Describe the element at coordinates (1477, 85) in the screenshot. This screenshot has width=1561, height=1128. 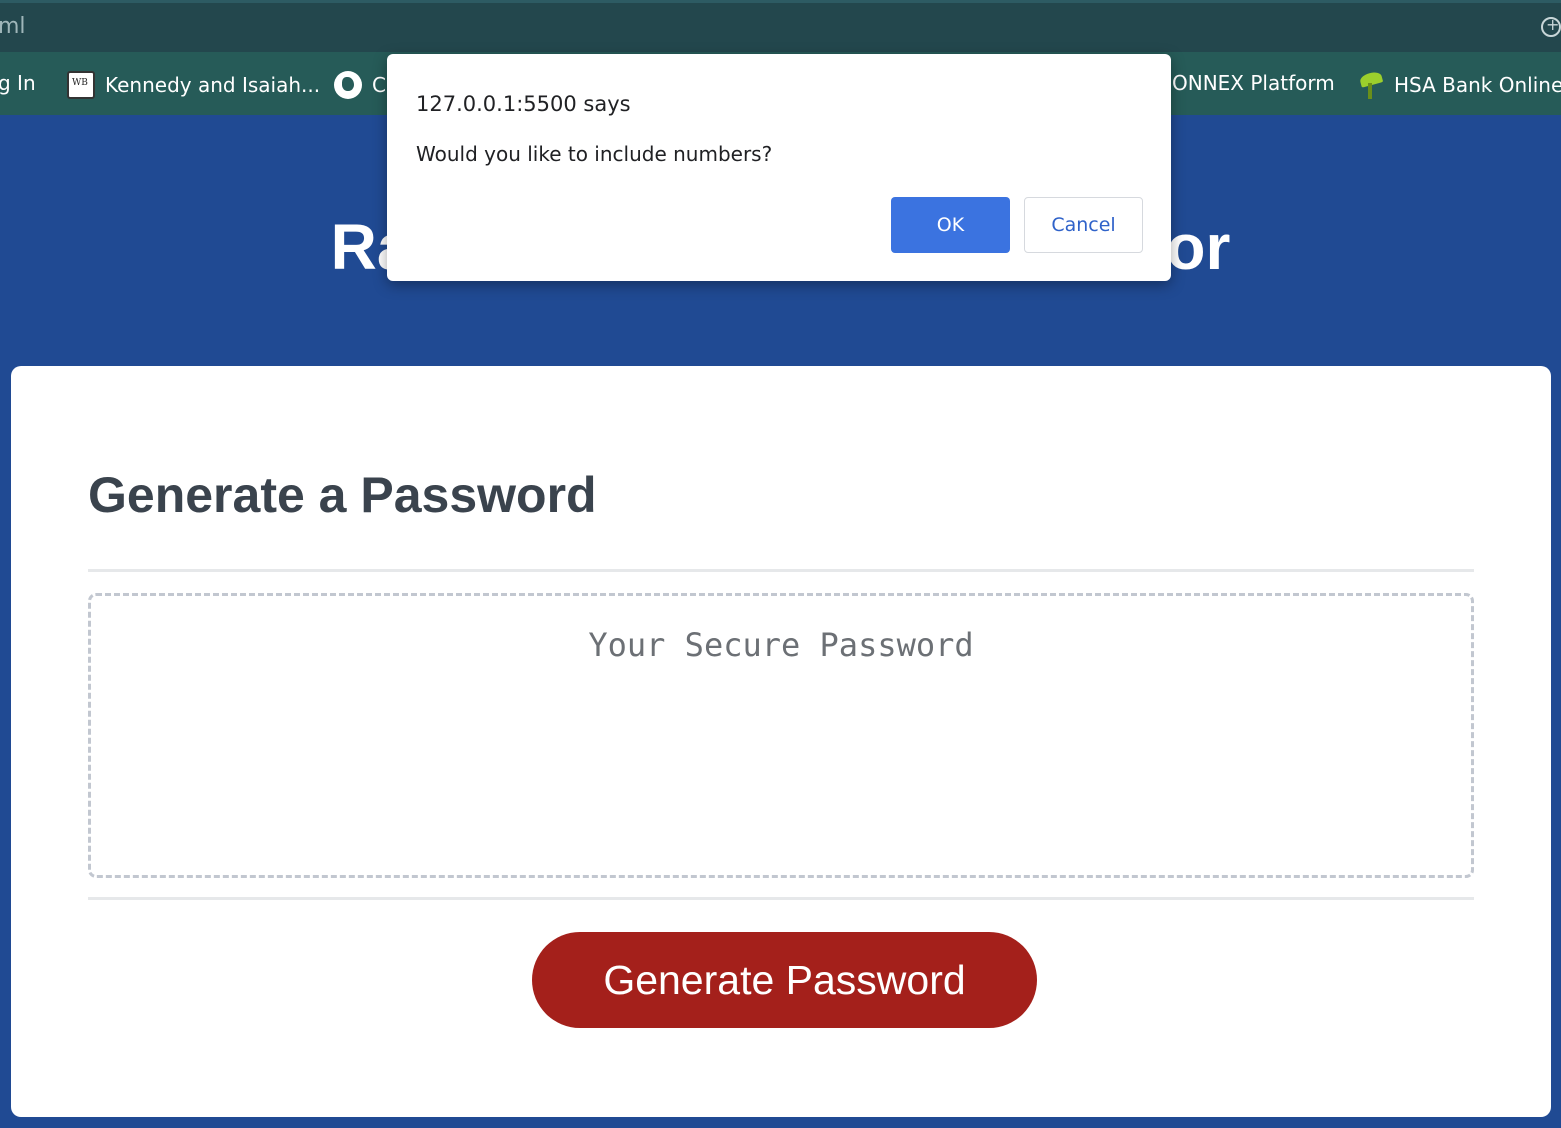
I see `bookmark-label: HSA Bank Online` at that location.